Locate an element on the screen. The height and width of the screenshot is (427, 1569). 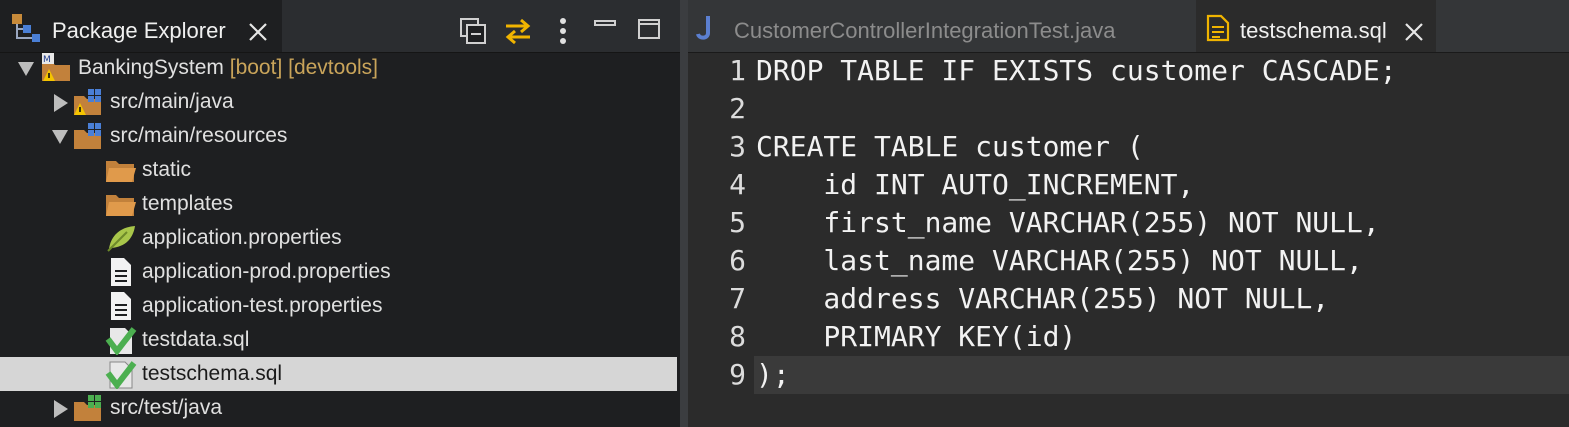
package-folder-warning-icon is located at coordinates (87, 102).